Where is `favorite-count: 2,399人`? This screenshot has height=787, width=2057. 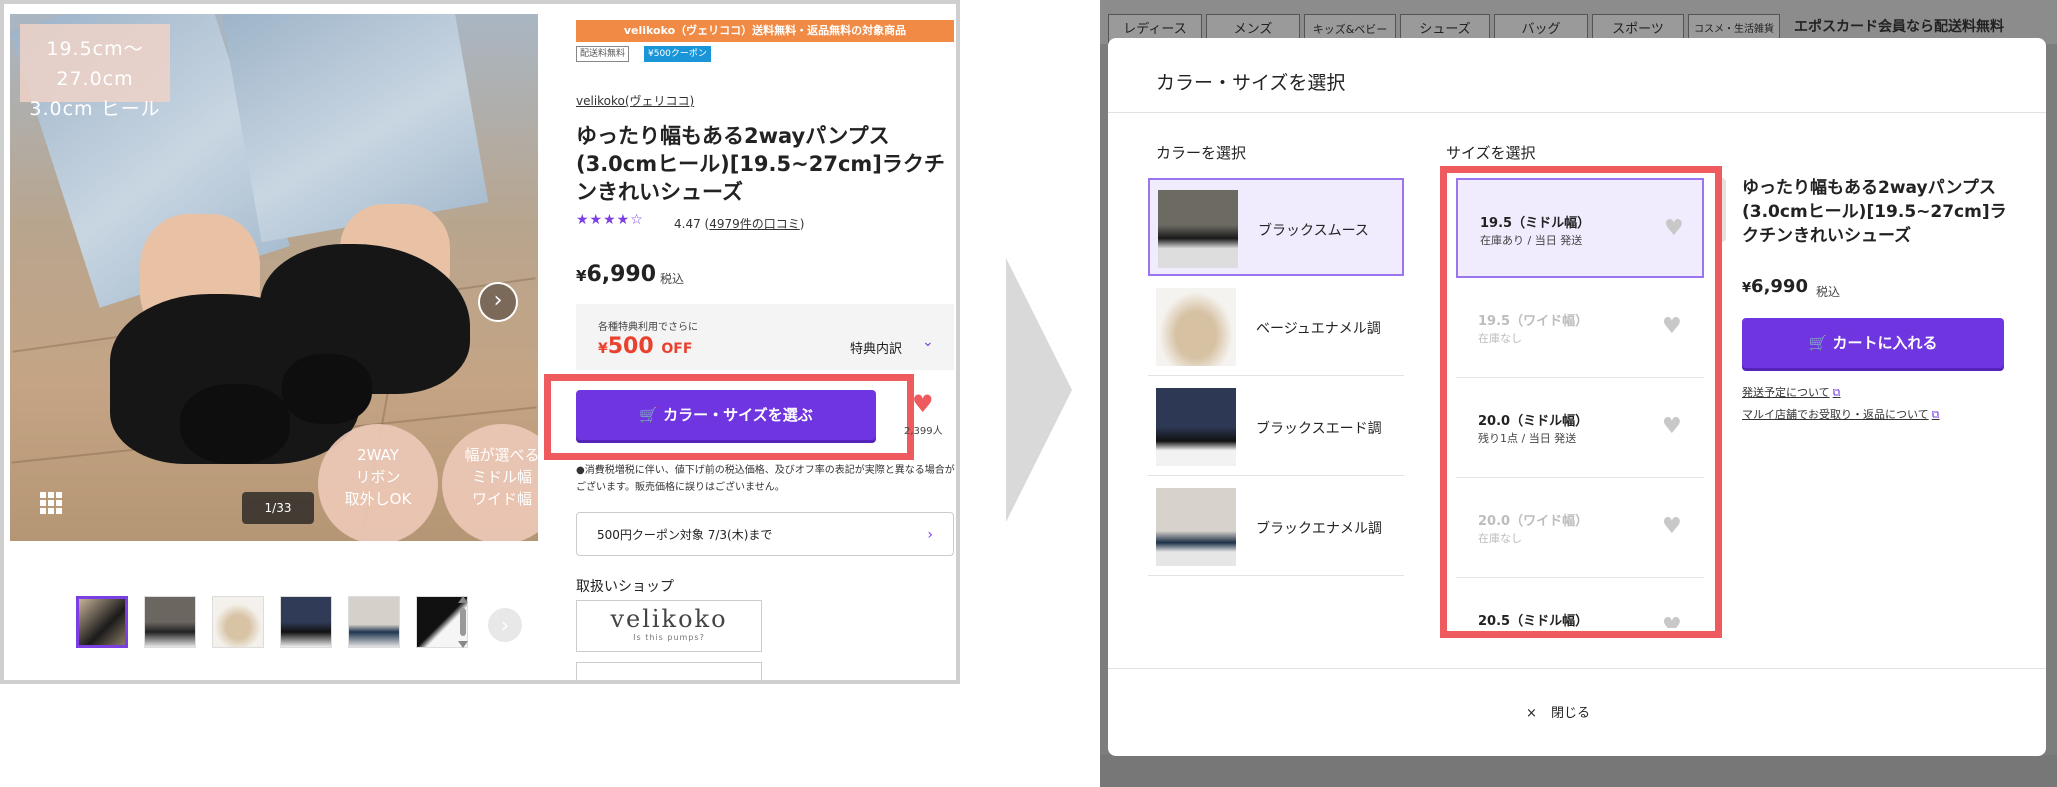 favorite-count: 2,399人 is located at coordinates (923, 431).